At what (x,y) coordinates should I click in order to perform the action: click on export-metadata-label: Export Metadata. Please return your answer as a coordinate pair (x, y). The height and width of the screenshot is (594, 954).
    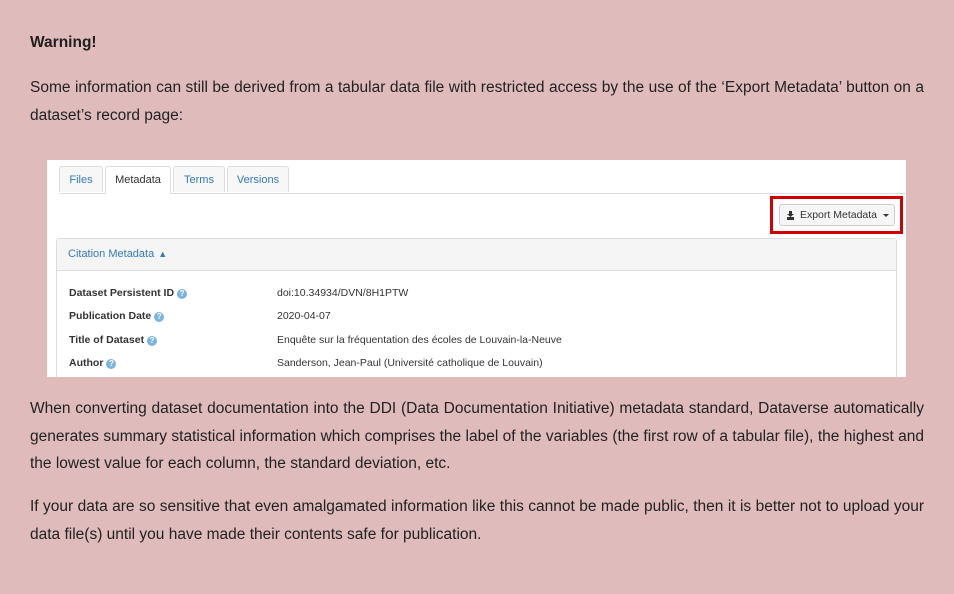
    Looking at the image, I should click on (838, 215).